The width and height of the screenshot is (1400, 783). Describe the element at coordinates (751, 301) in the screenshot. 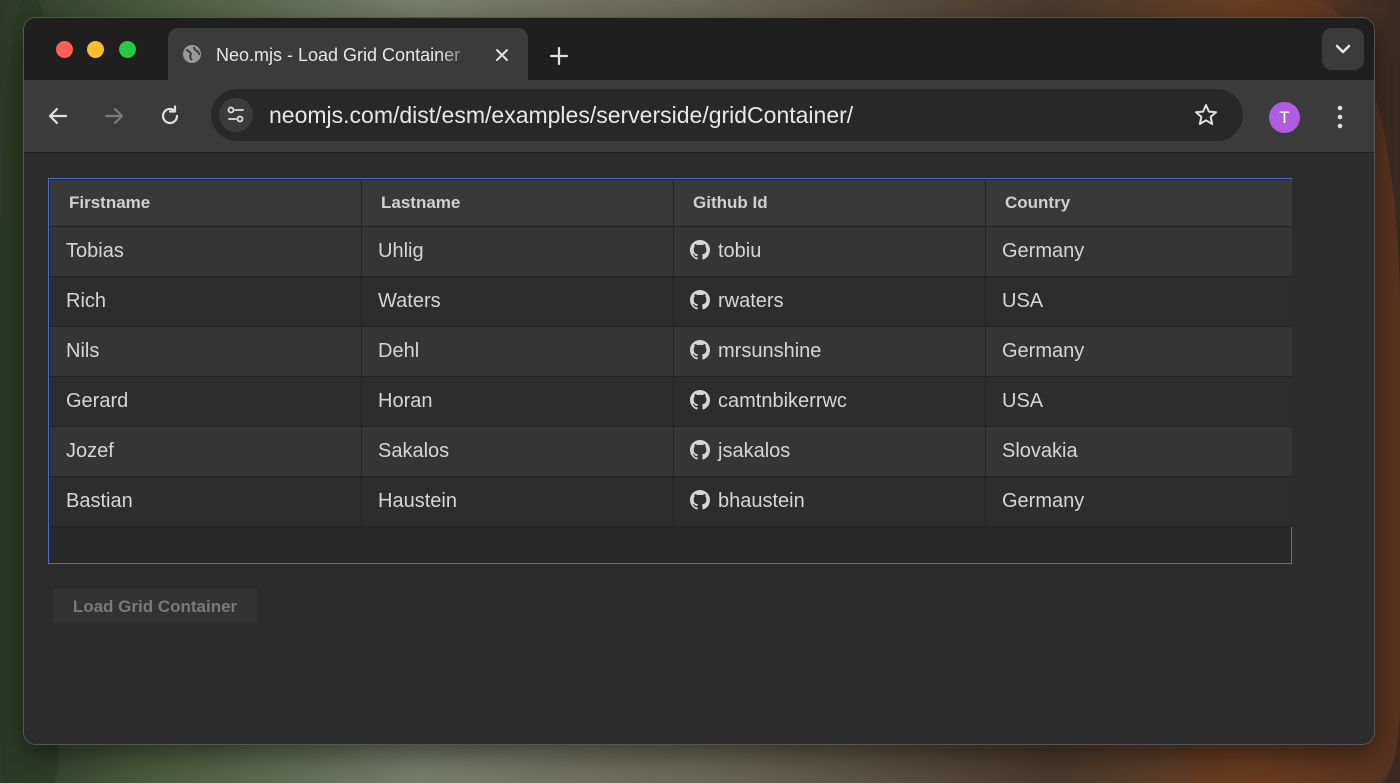

I see `github-username: rwaters` at that location.